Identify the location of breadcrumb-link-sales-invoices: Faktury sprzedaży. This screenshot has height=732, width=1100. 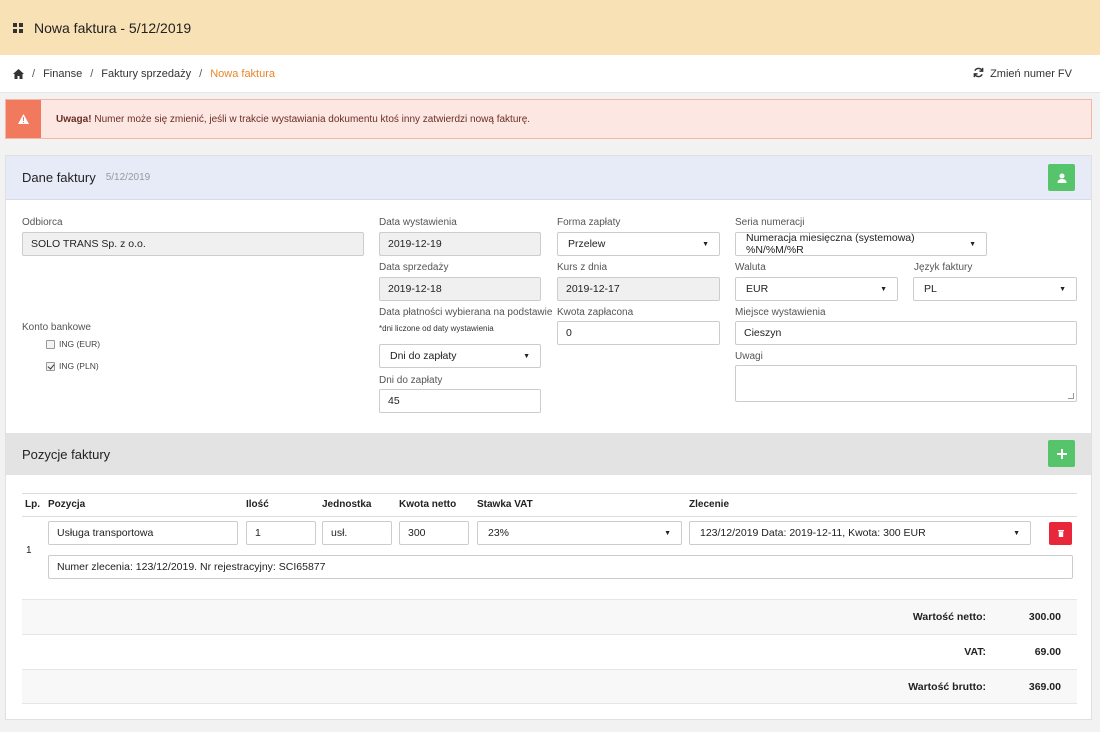
(146, 74).